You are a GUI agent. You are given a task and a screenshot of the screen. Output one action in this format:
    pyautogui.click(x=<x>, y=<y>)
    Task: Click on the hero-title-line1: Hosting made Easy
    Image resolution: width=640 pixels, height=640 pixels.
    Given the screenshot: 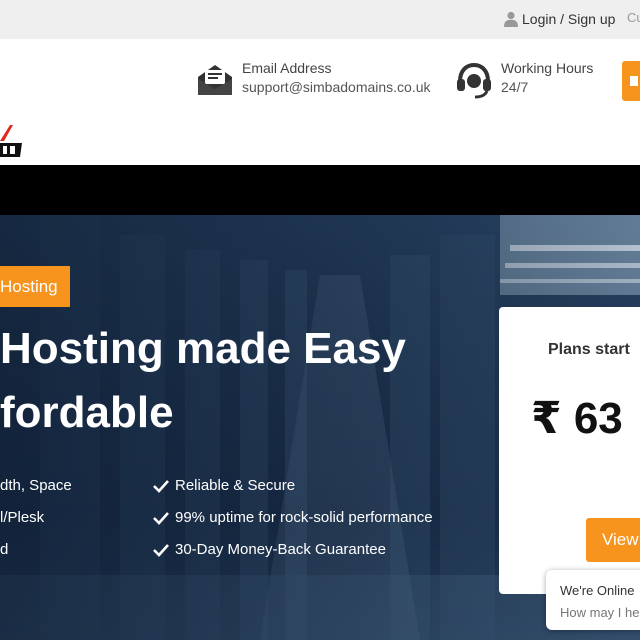 What is the action you would take?
    pyautogui.click(x=203, y=348)
    